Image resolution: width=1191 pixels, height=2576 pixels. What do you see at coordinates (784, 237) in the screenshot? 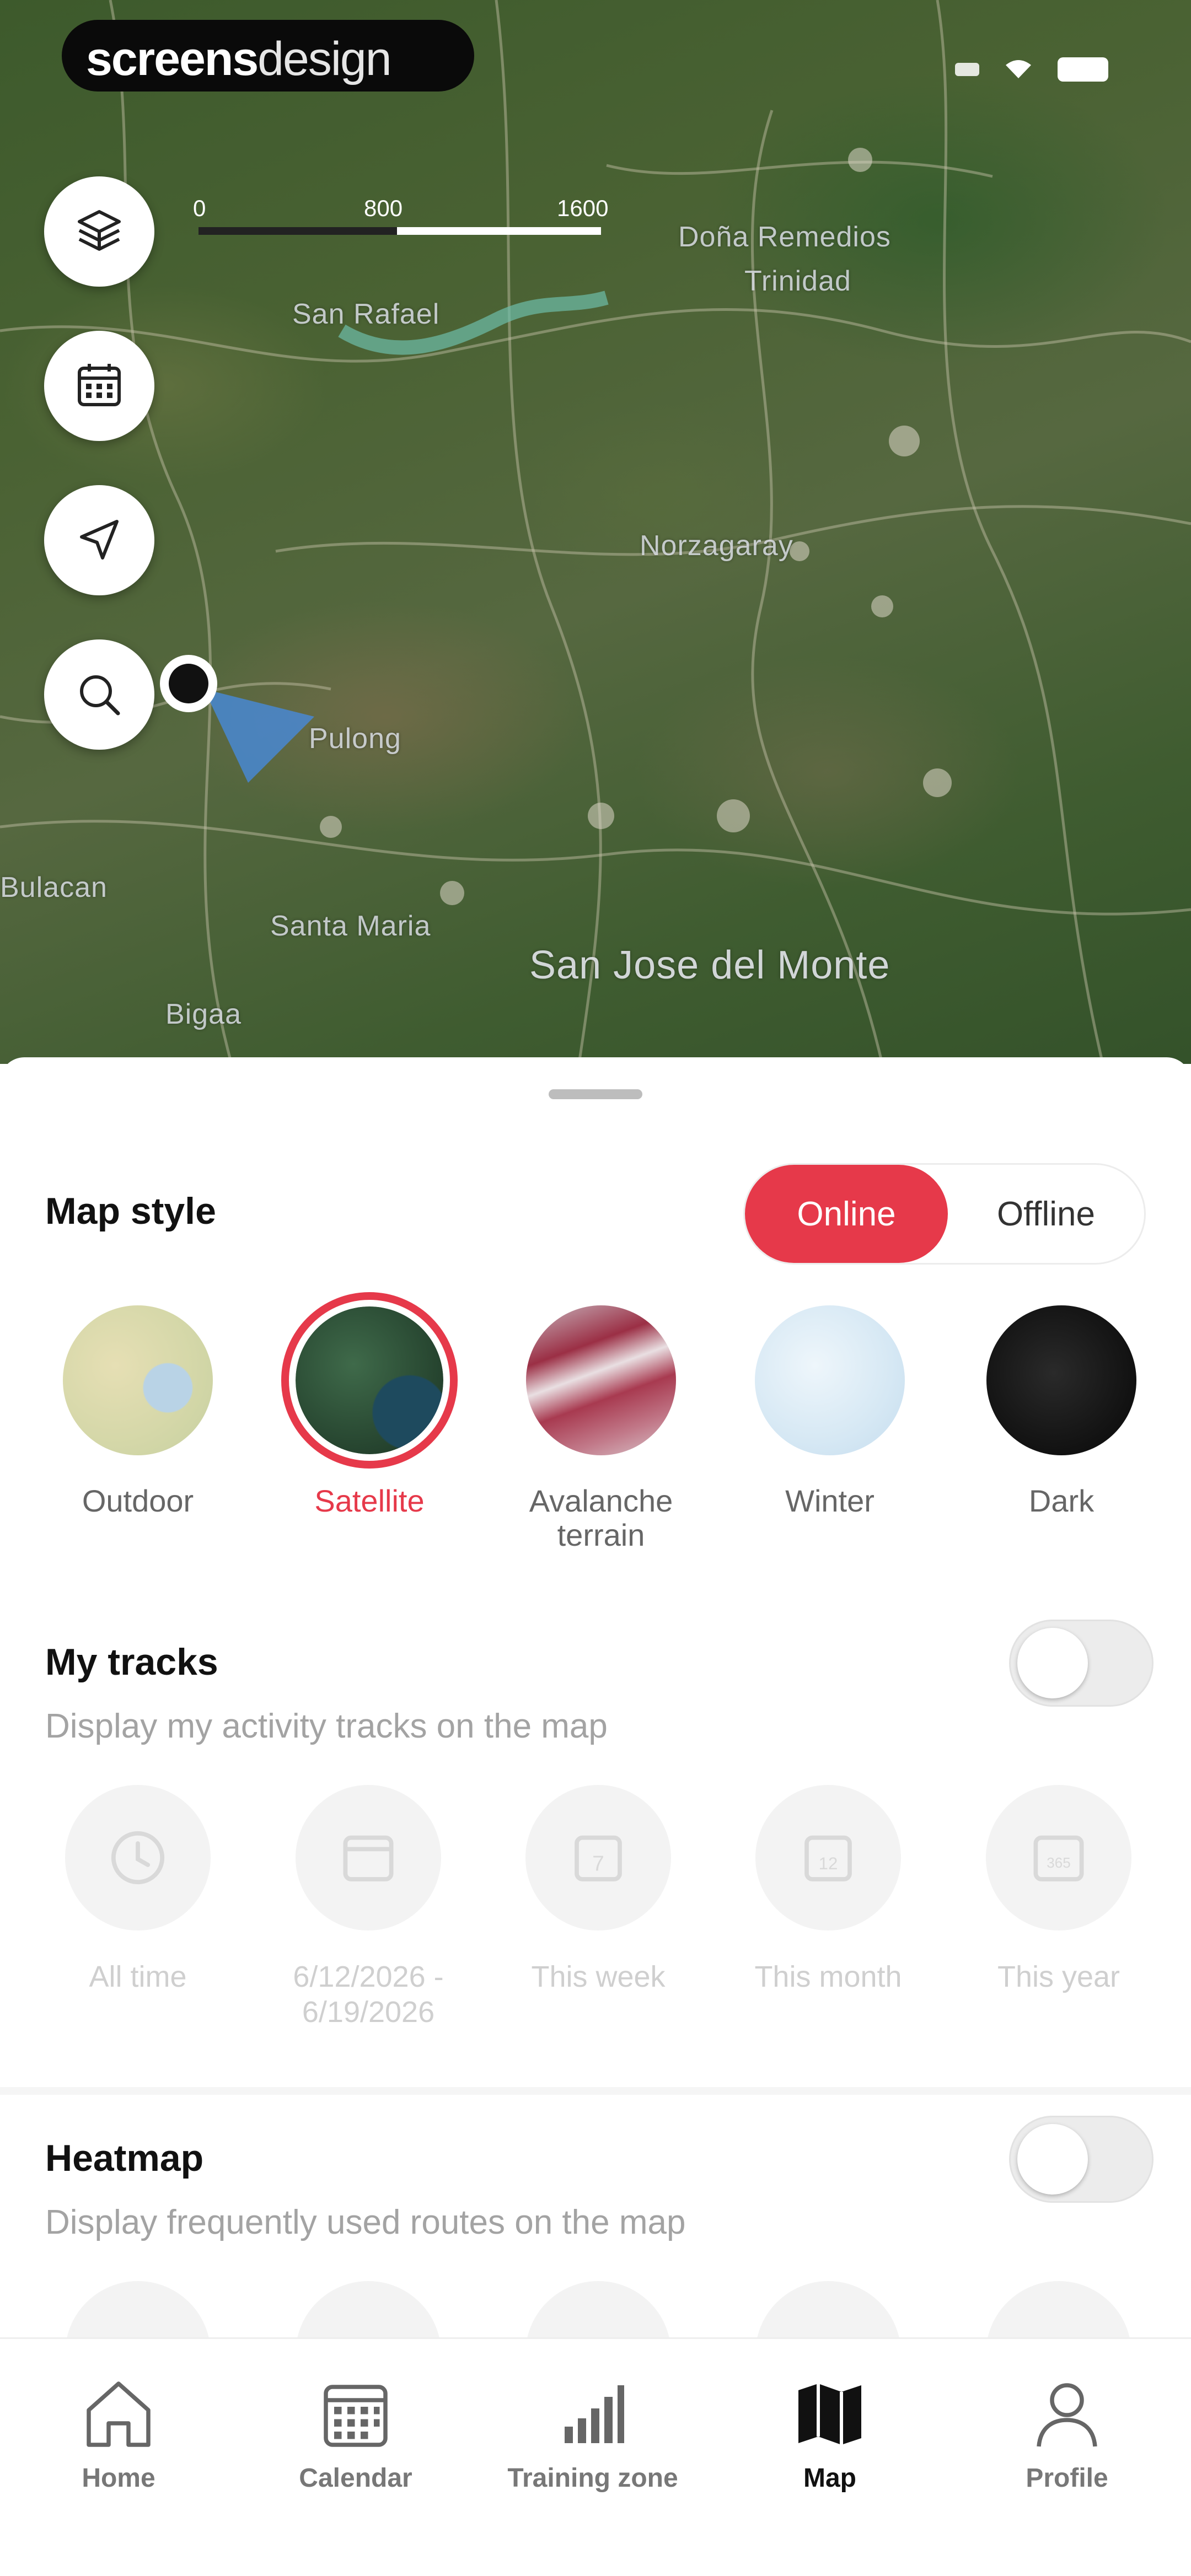
I see `map-label-dona-remedios: Doña Remedios` at bounding box center [784, 237].